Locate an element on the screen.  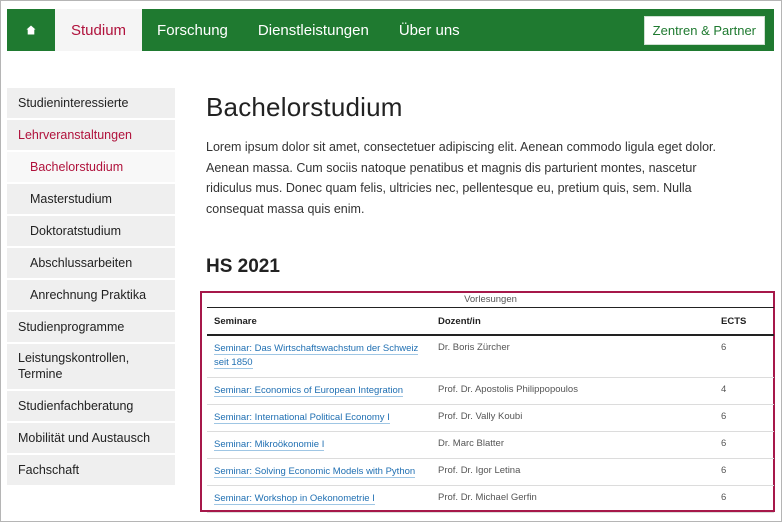
ects-cell: 4 is located at coordinates (744, 391).